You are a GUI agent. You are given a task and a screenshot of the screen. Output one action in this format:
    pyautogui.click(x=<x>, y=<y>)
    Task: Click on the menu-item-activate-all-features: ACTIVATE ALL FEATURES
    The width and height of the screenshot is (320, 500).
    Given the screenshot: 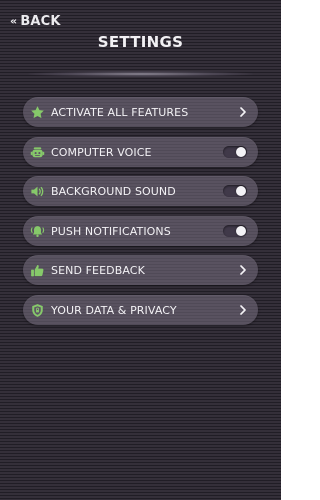 What is the action you would take?
    pyautogui.click(x=140, y=112)
    